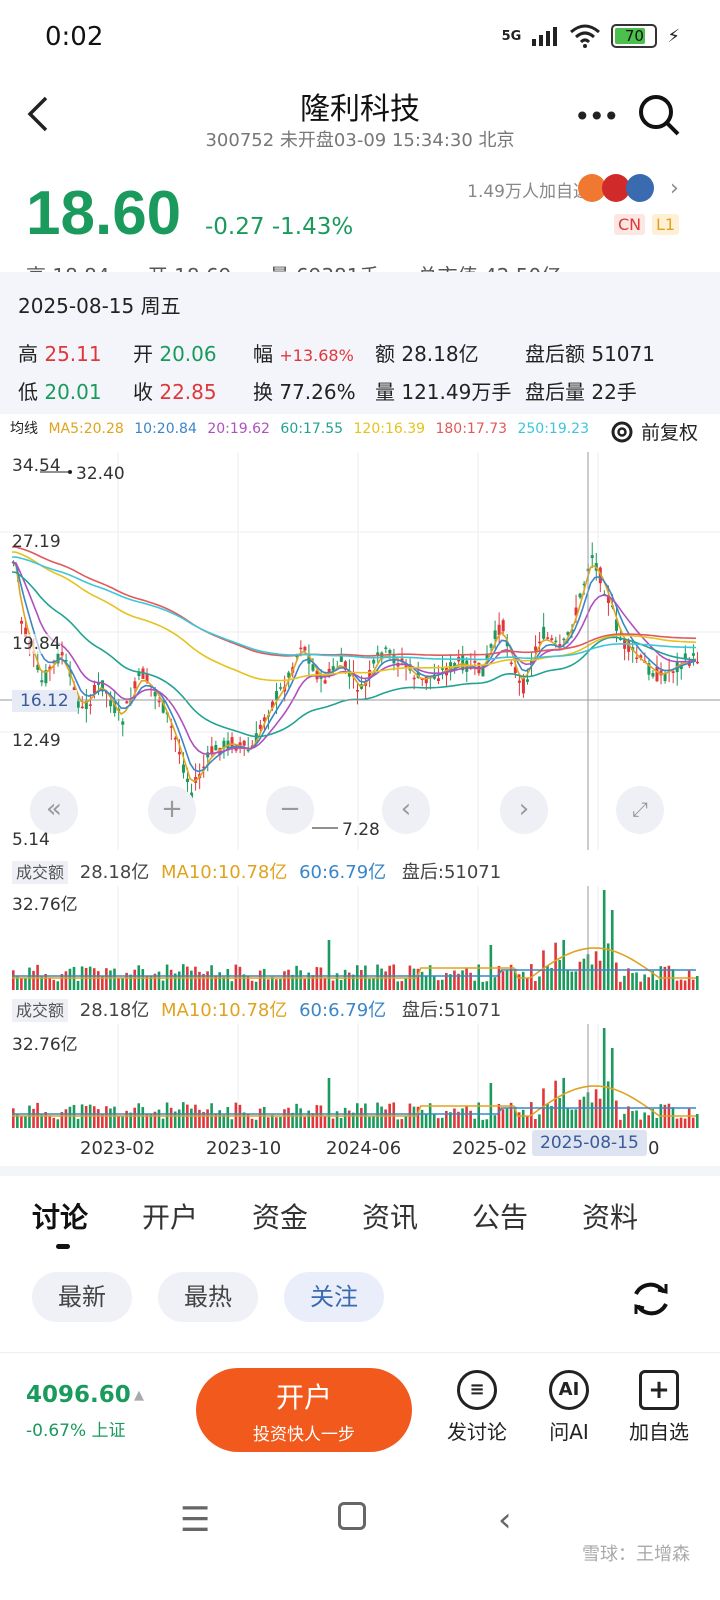  I want to click on x-label-3: 2024-06, so click(364, 1148).